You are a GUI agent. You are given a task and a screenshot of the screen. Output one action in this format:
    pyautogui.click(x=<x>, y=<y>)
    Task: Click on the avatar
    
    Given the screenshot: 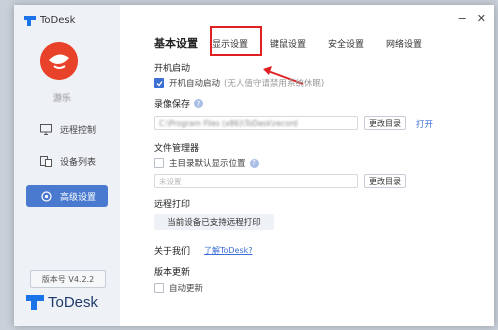 What is the action you would take?
    pyautogui.click(x=59, y=61)
    